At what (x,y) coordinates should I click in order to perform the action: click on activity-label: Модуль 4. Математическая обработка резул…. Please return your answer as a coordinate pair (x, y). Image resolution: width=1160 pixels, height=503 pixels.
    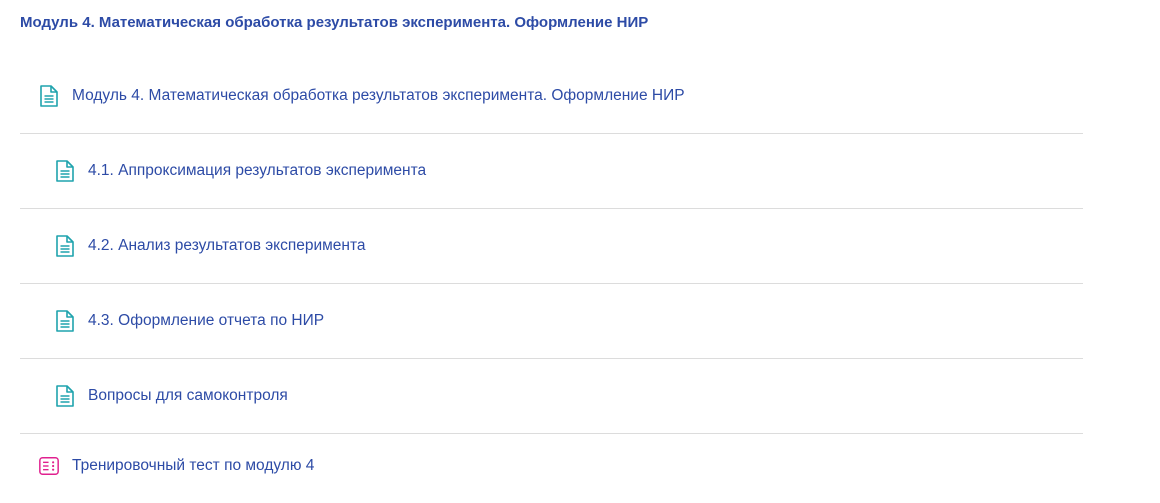
    Looking at the image, I should click on (378, 96).